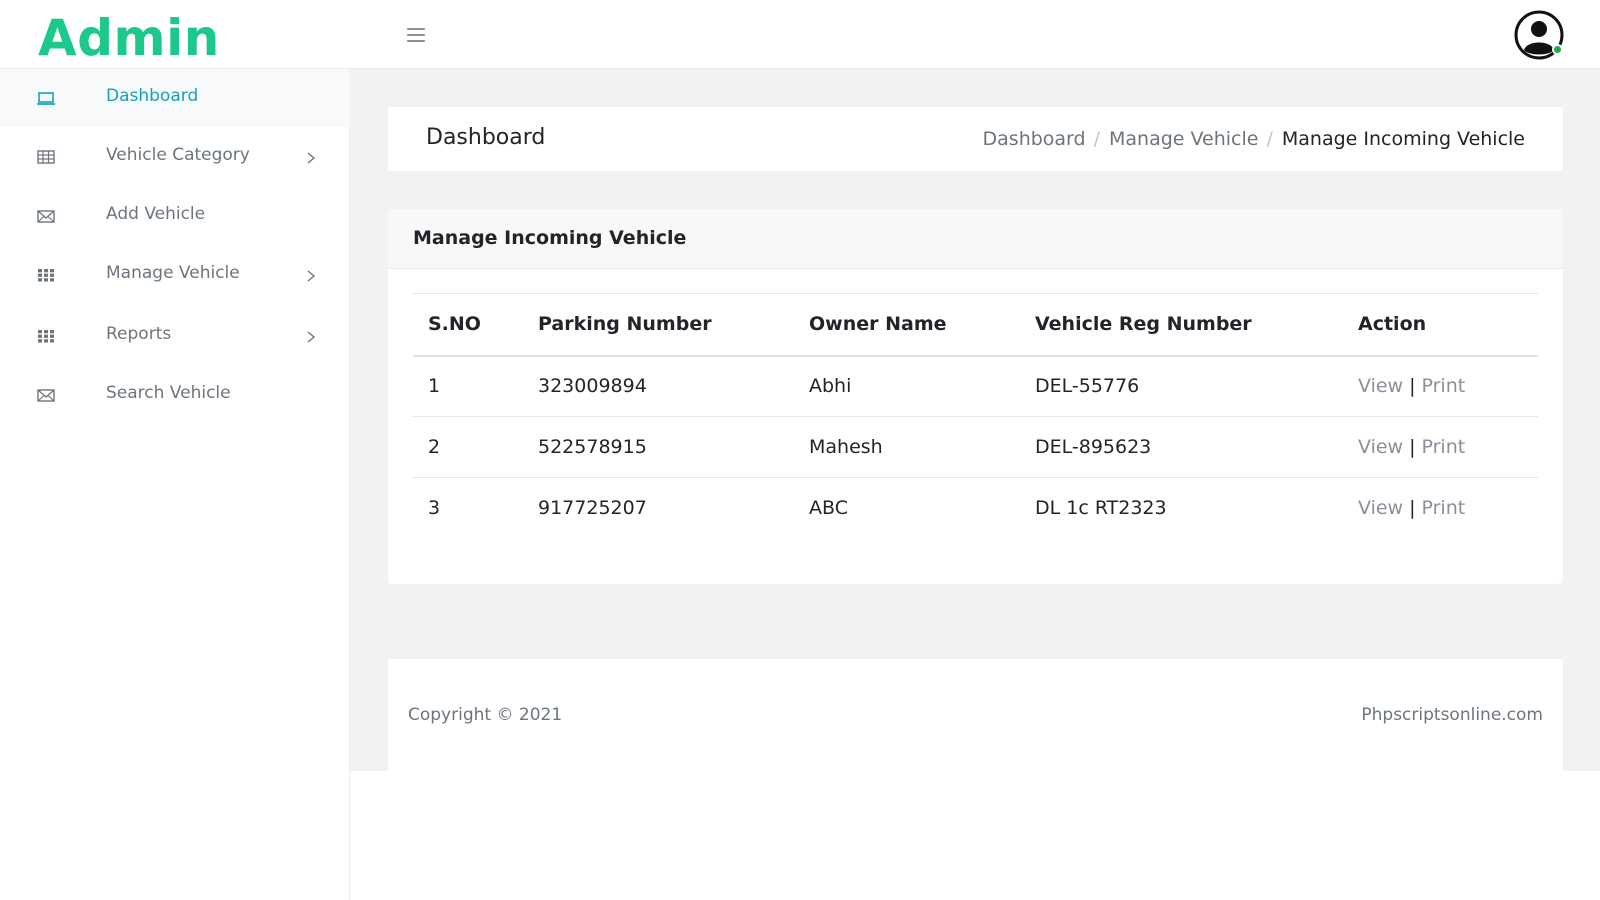 This screenshot has width=1600, height=900. I want to click on top-bar: Admin, so click(800, 34).